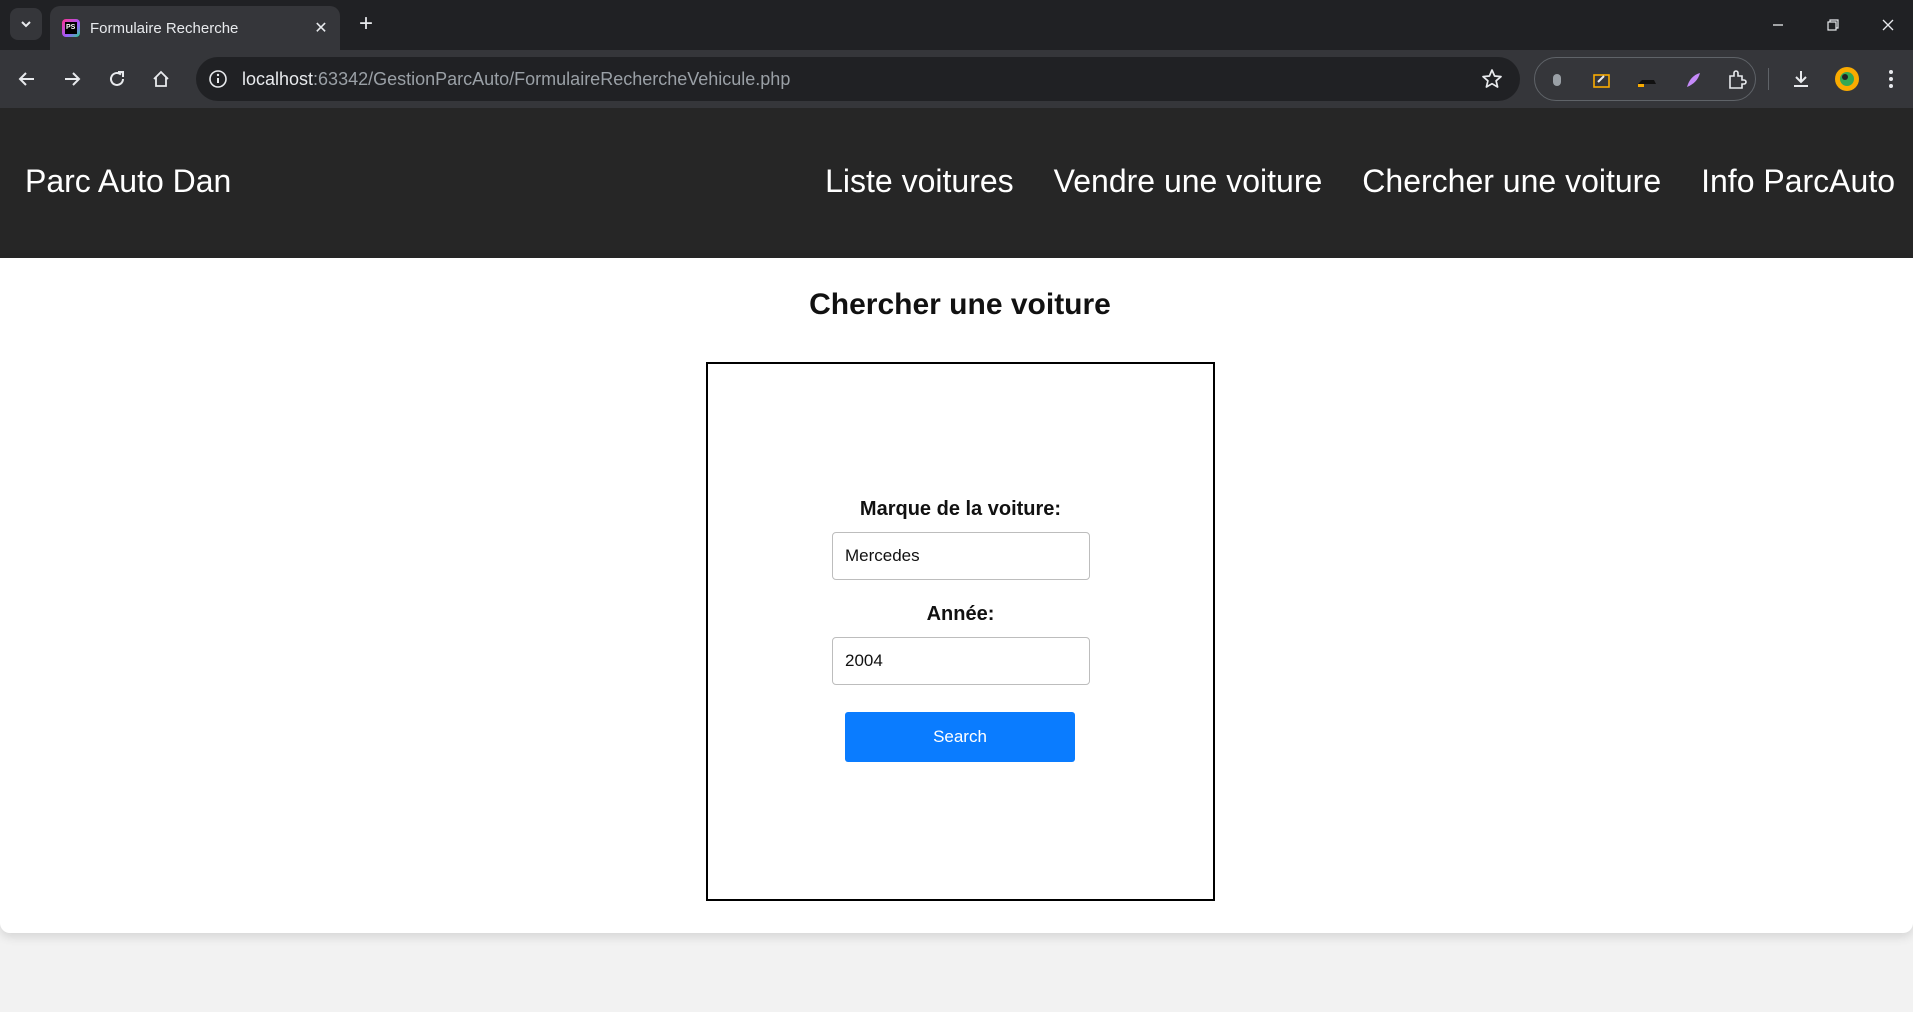 The image size is (1913, 1012). I want to click on nav-liste-voitures: Liste voitures, so click(919, 181).